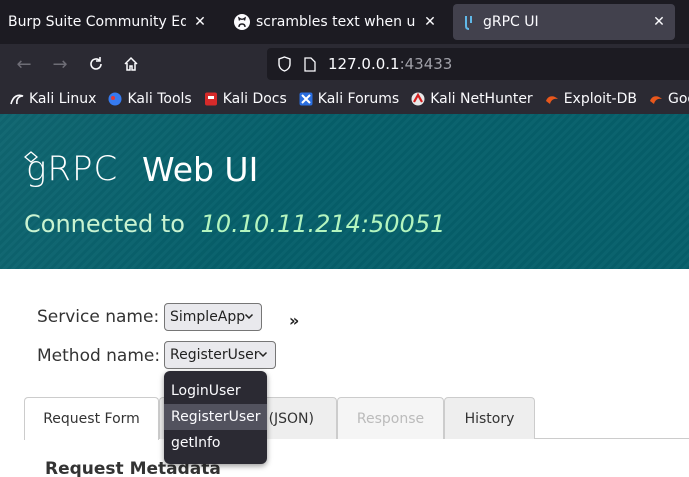 Image resolution: width=689 pixels, height=477 pixels. What do you see at coordinates (97, 22) in the screenshot?
I see `tab-title: Burp Suite Community Edition` at bounding box center [97, 22].